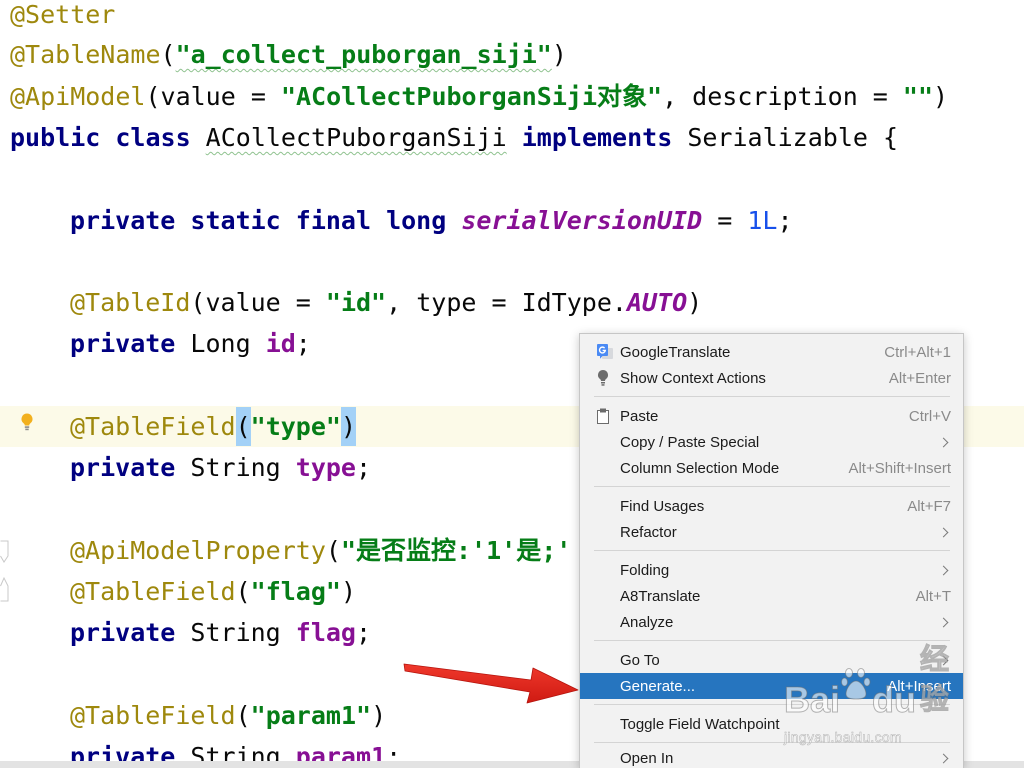 This screenshot has width=1024, height=768. I want to click on code-line: @TableName("a_collect_puborgan_siji"), so click(288, 55).